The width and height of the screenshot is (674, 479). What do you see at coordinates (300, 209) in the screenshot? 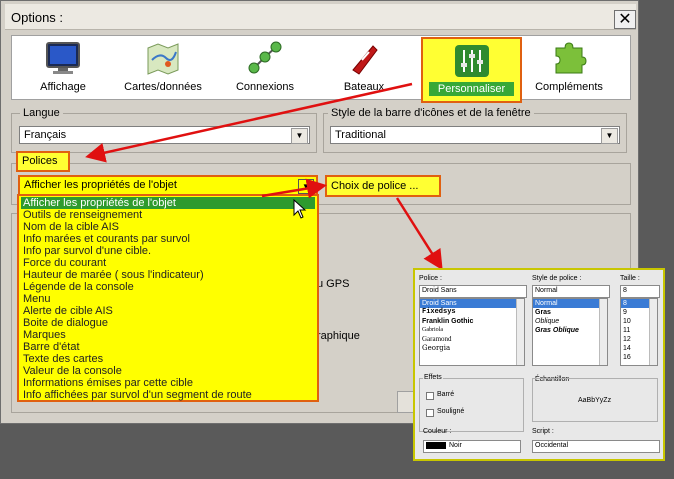
I see `mouse-cursor-icon` at bounding box center [300, 209].